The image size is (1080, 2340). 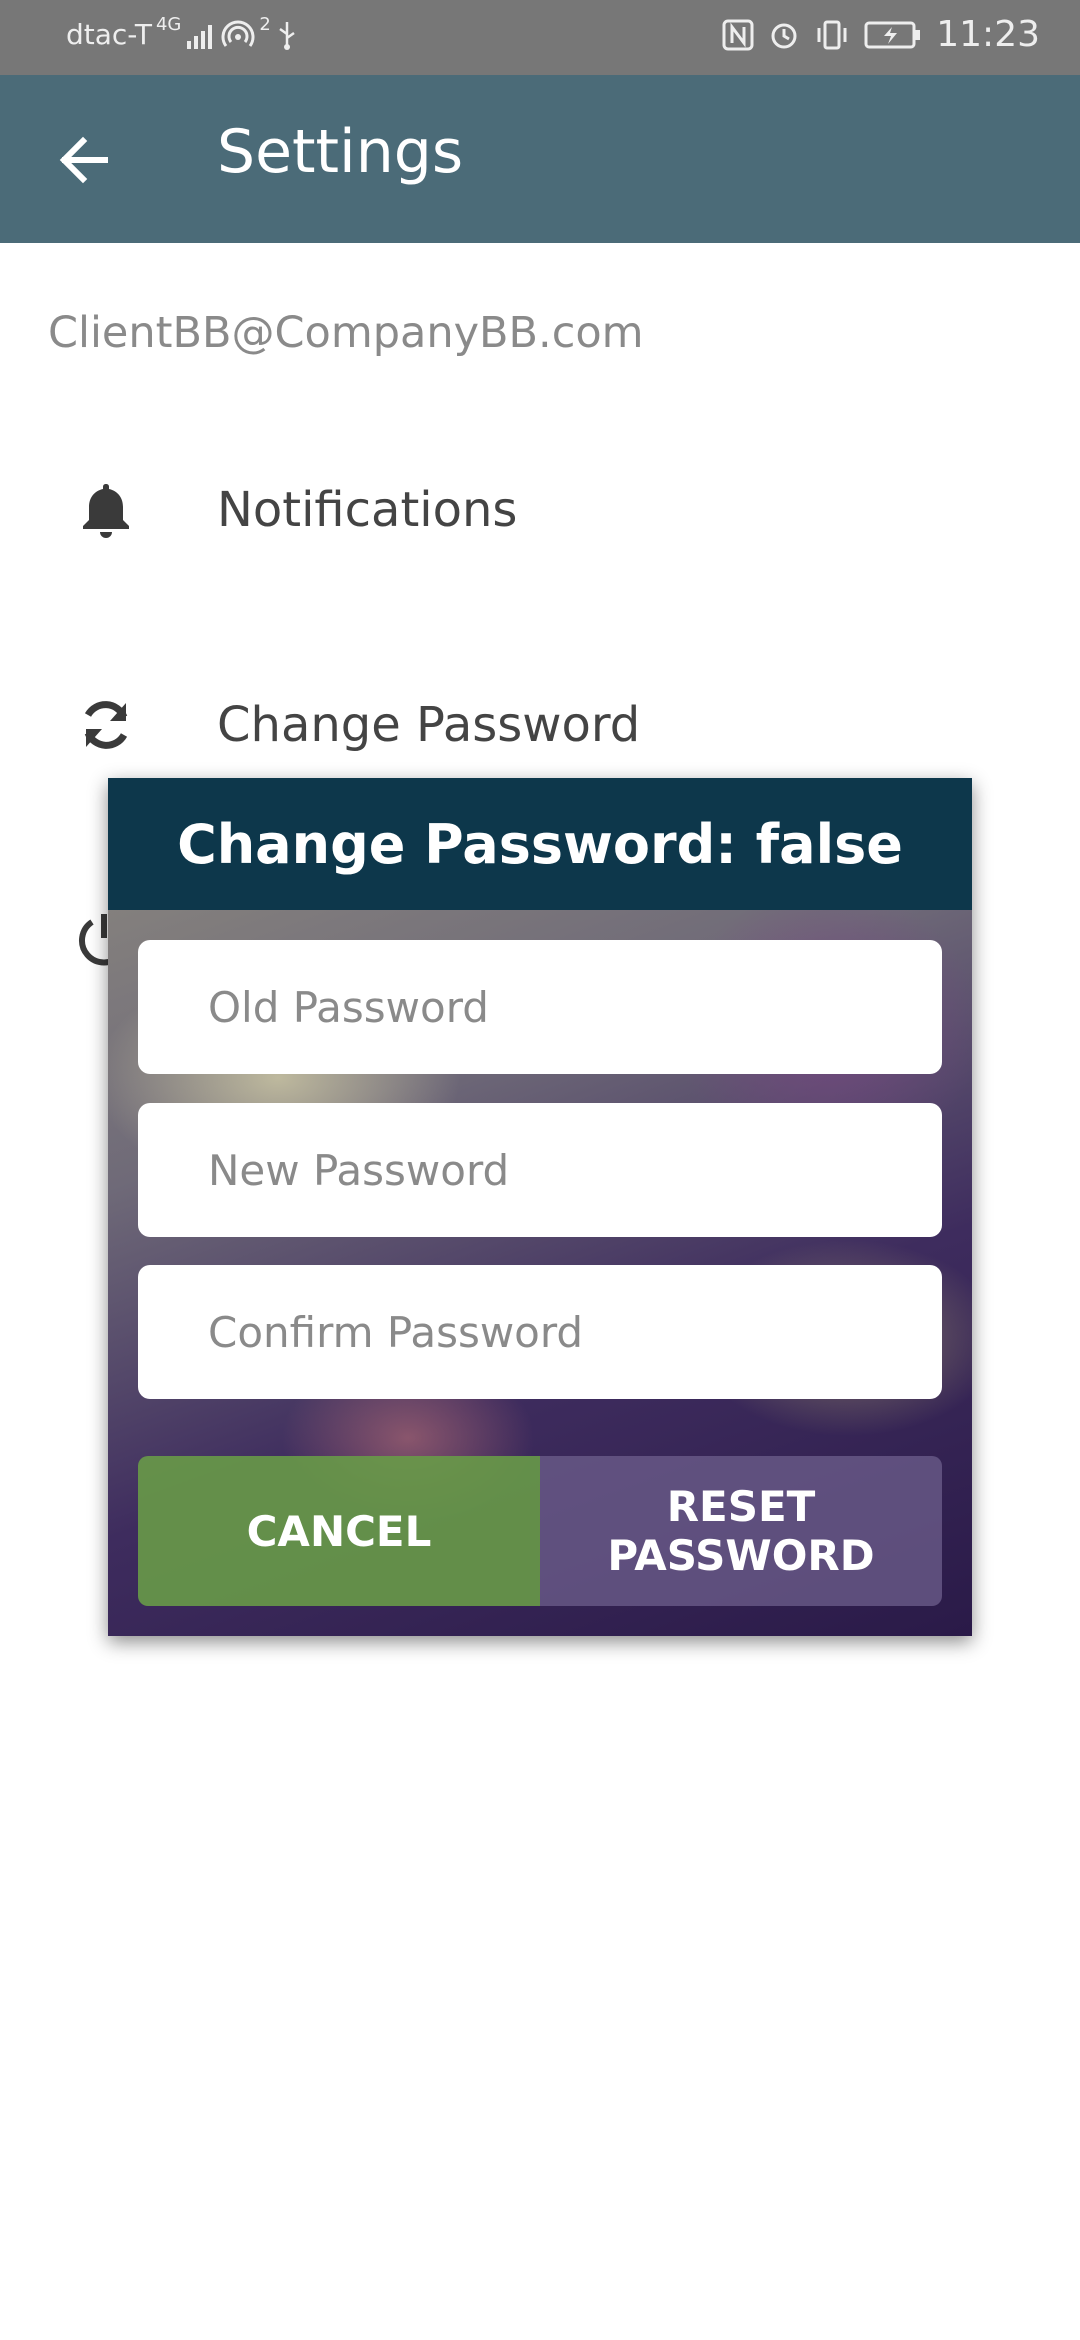 What do you see at coordinates (832, 34) in the screenshot?
I see `vibrate-icon` at bounding box center [832, 34].